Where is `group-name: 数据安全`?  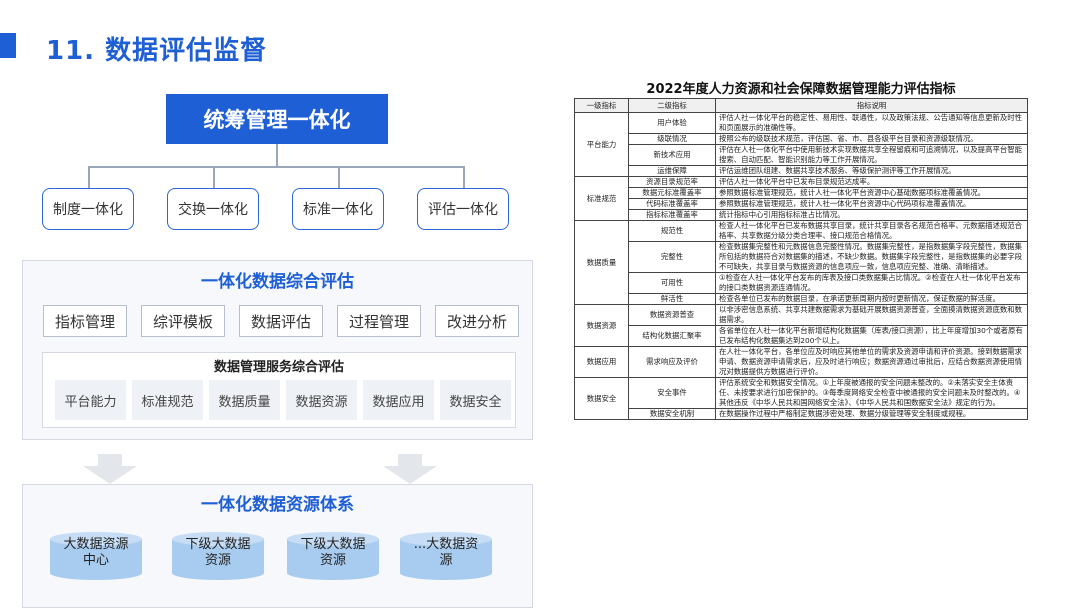 group-name: 数据安全 is located at coordinates (601, 398).